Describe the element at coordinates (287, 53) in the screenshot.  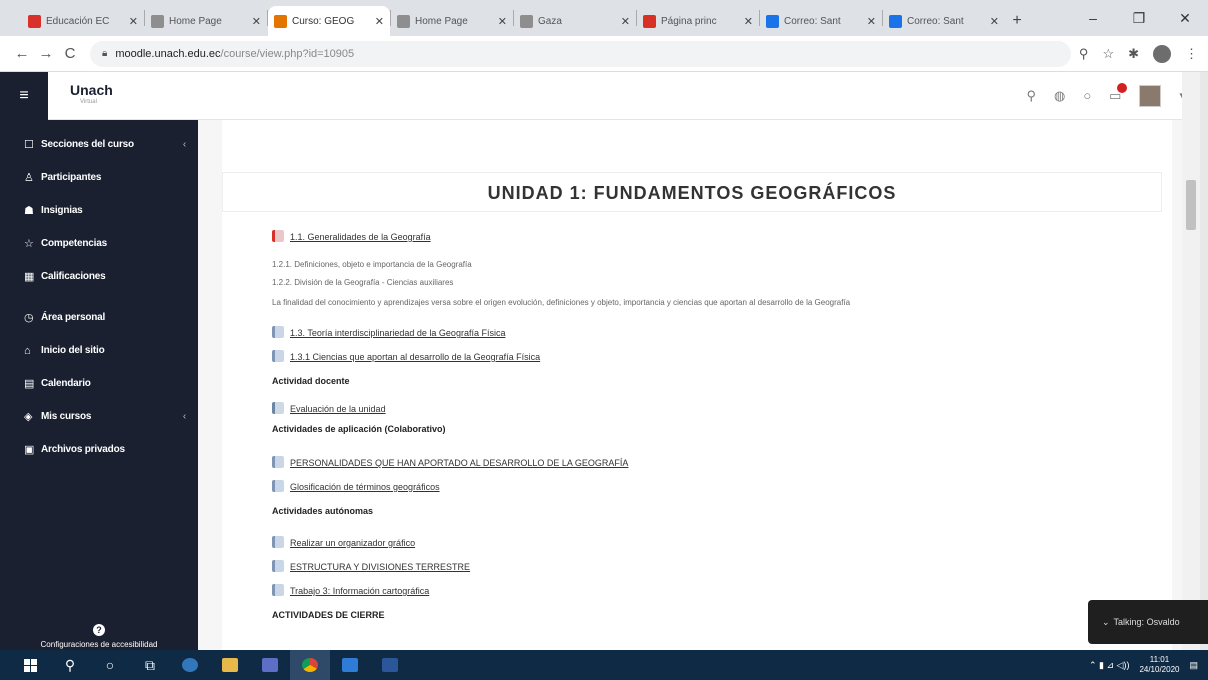
I see `url-path: /course/view.php?id=10905` at that location.